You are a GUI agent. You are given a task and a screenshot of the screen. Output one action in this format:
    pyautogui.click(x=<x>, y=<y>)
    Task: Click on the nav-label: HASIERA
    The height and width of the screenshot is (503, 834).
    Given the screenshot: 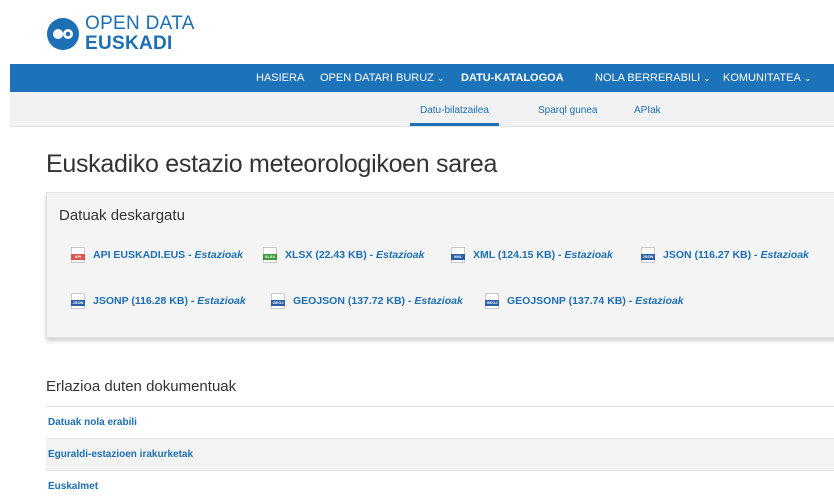 What is the action you would take?
    pyautogui.click(x=280, y=78)
    